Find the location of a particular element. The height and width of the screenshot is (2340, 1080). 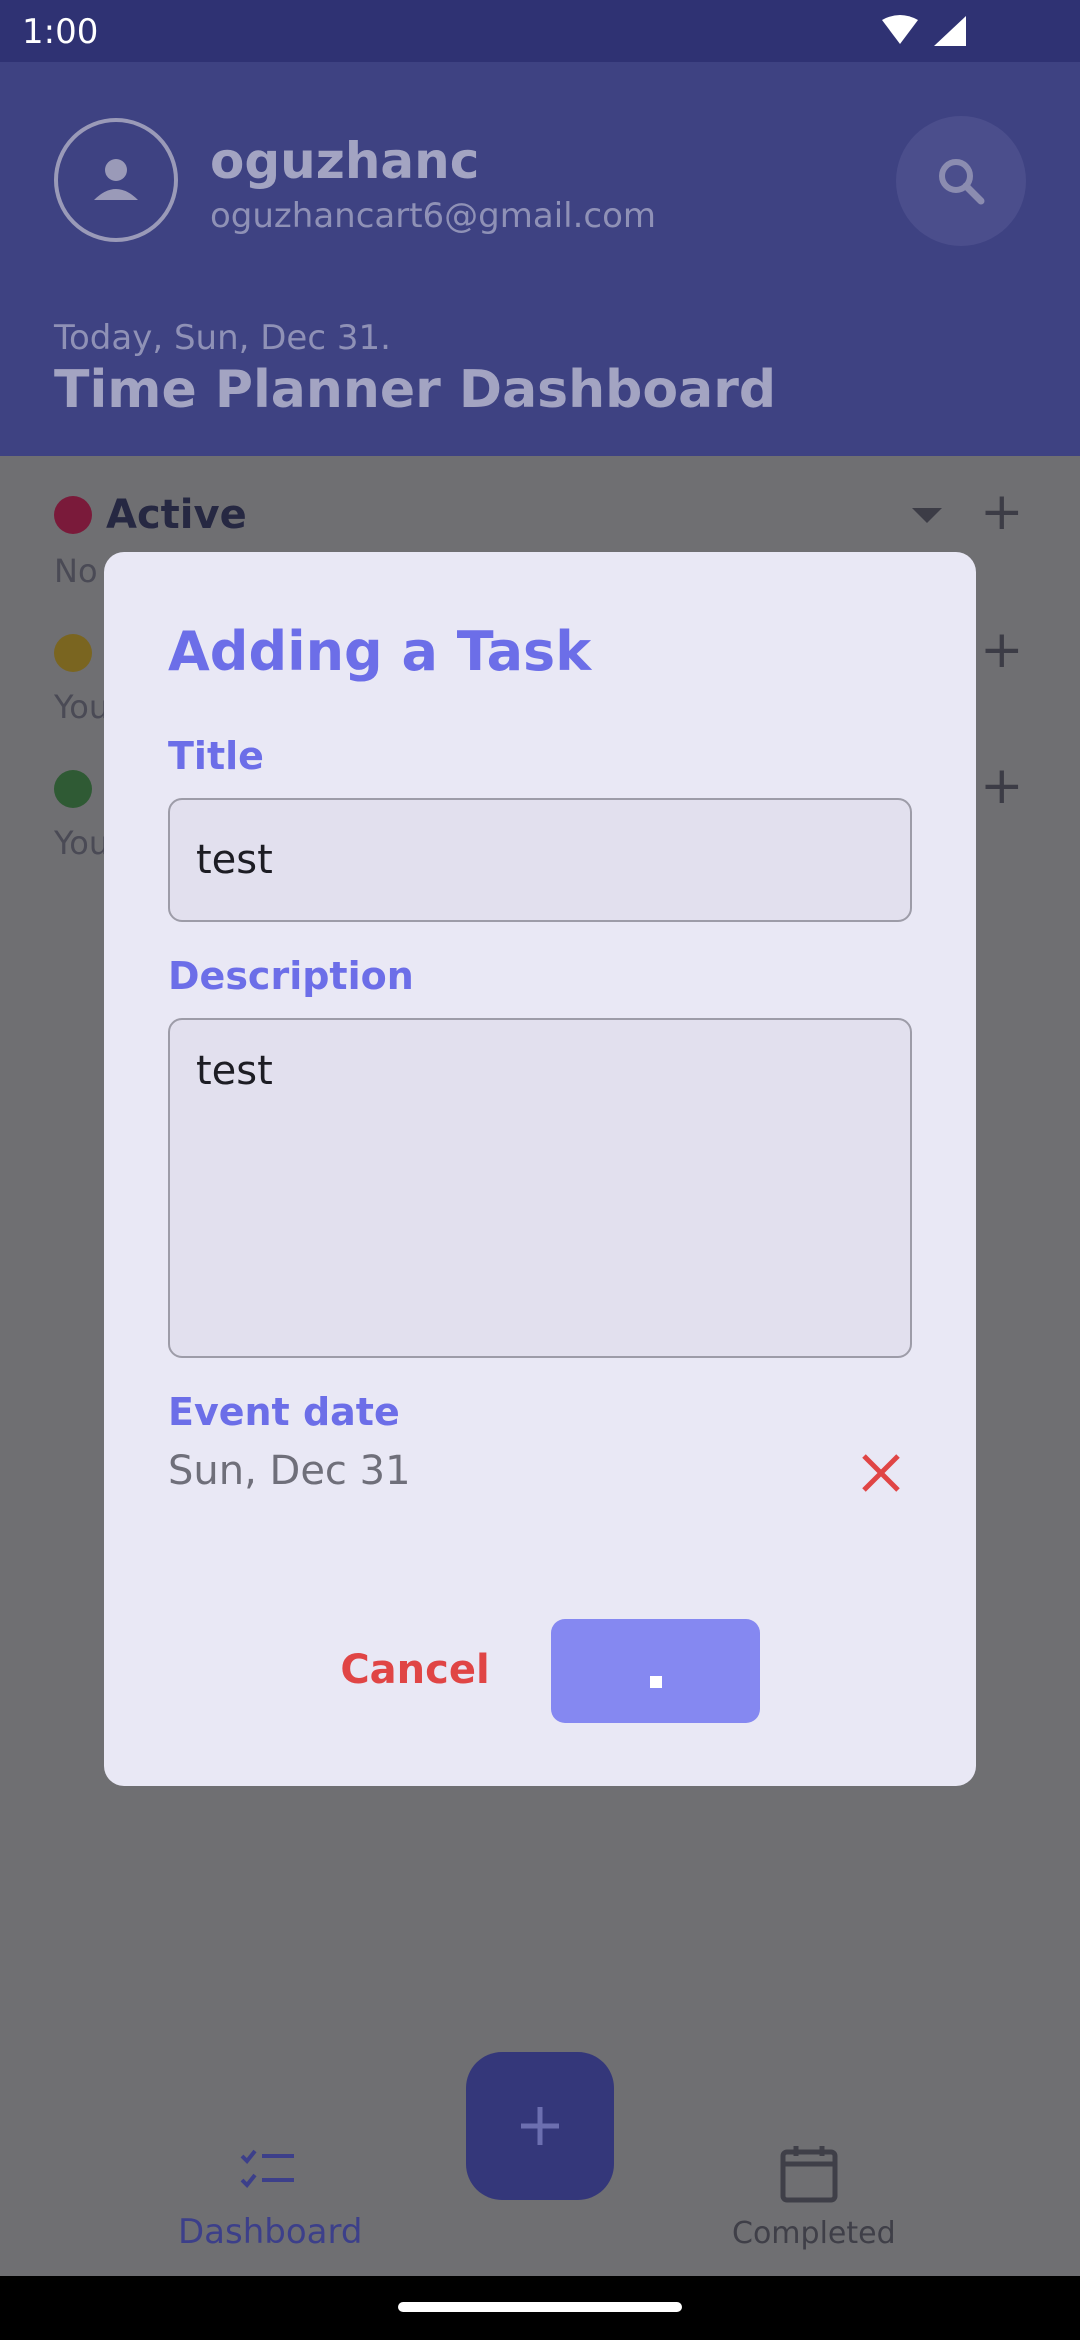

description-input: test is located at coordinates (540, 1188).